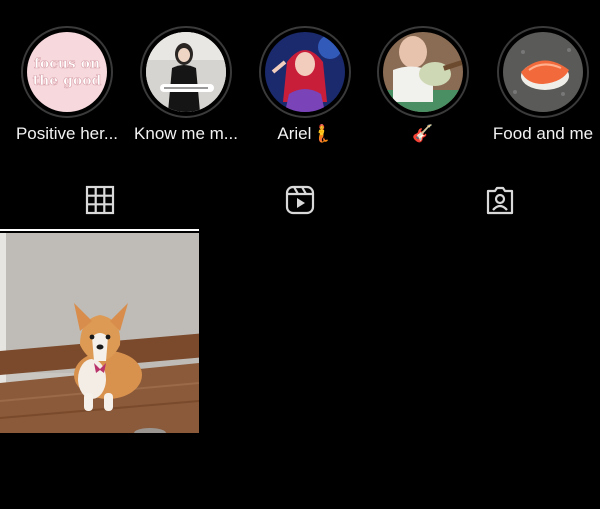 The height and width of the screenshot is (509, 600). I want to click on profile-tabs, so click(300, 202).